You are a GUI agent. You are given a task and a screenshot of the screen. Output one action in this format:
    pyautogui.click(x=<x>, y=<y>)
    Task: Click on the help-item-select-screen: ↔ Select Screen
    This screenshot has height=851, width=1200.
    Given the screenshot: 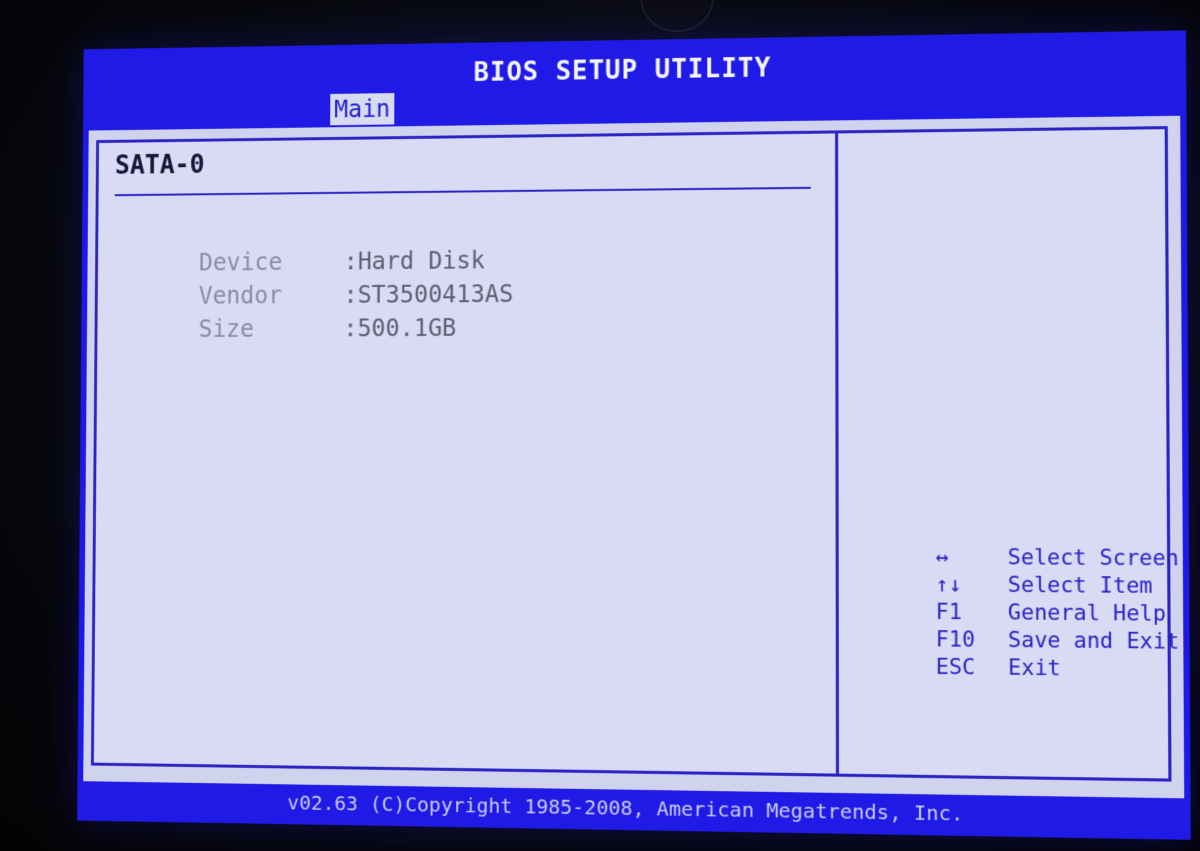 What is the action you would take?
    pyautogui.click(x=1018, y=544)
    